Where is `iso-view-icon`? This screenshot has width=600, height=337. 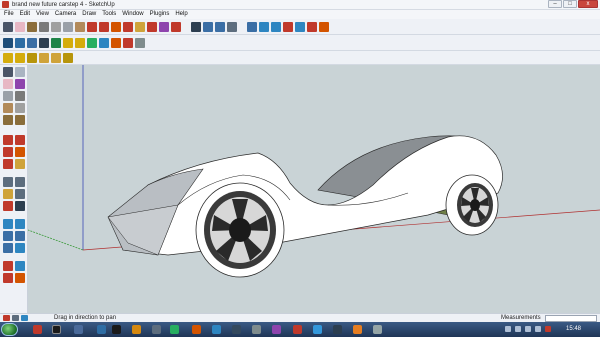 iso-view-icon is located at coordinates (8, 43).